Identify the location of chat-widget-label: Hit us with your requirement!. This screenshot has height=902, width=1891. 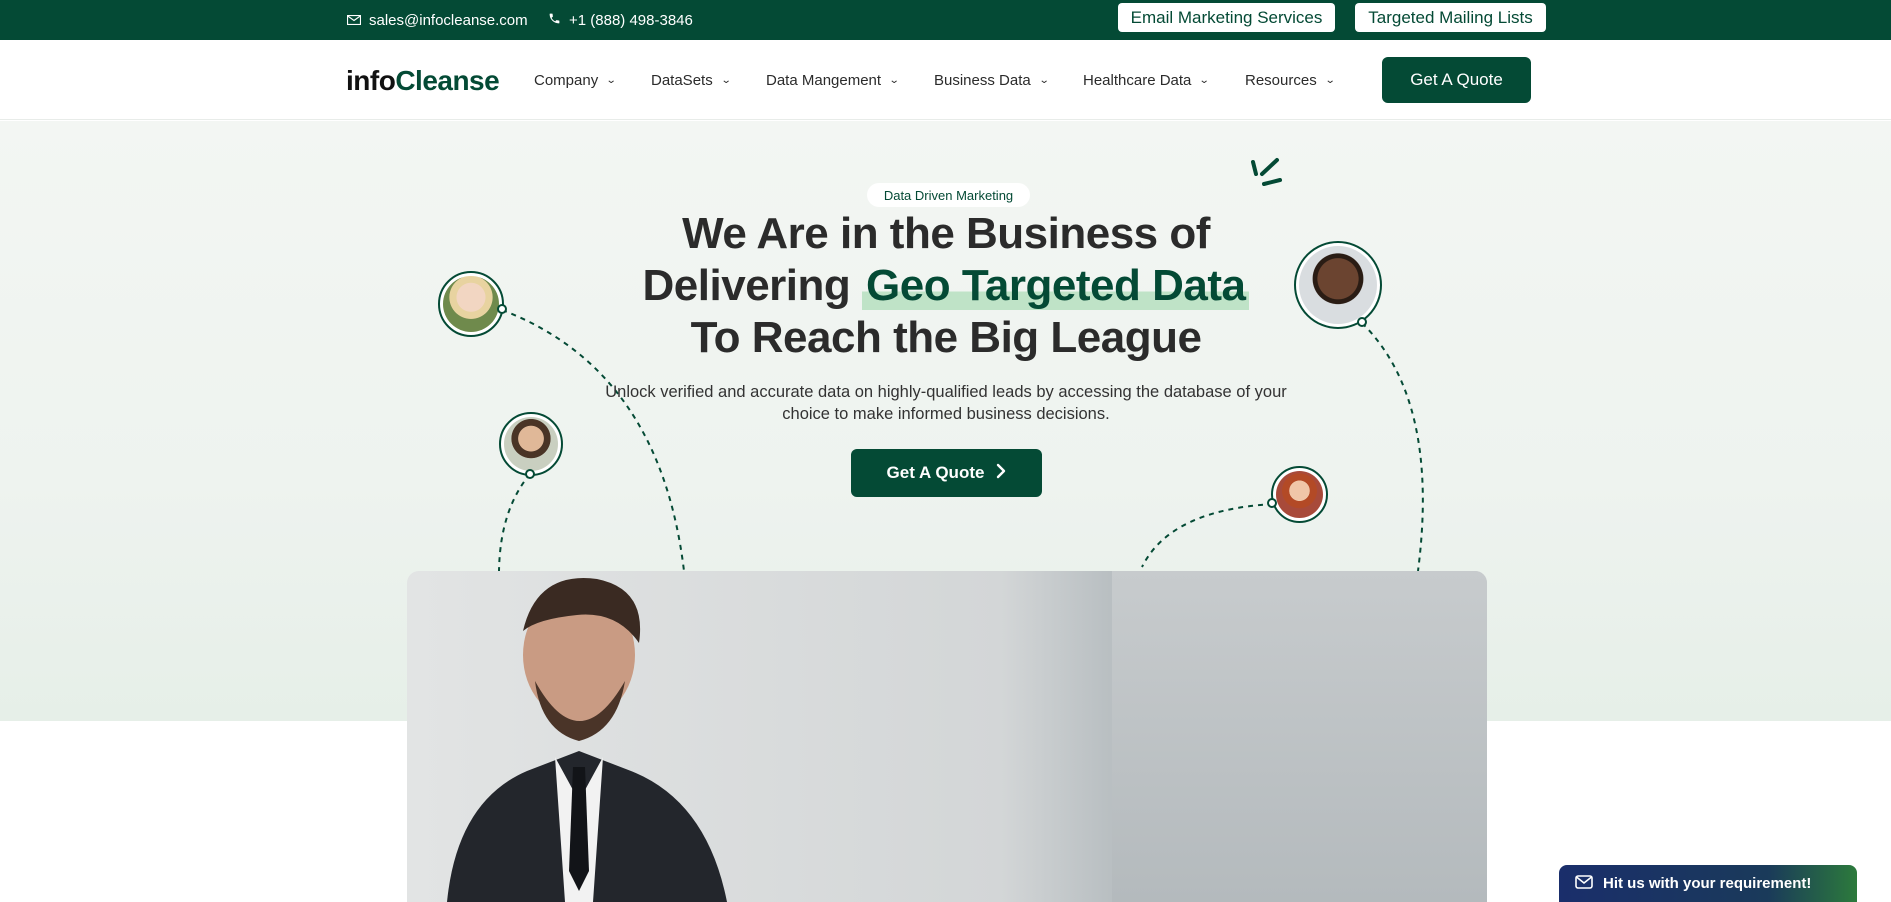
(1707, 883).